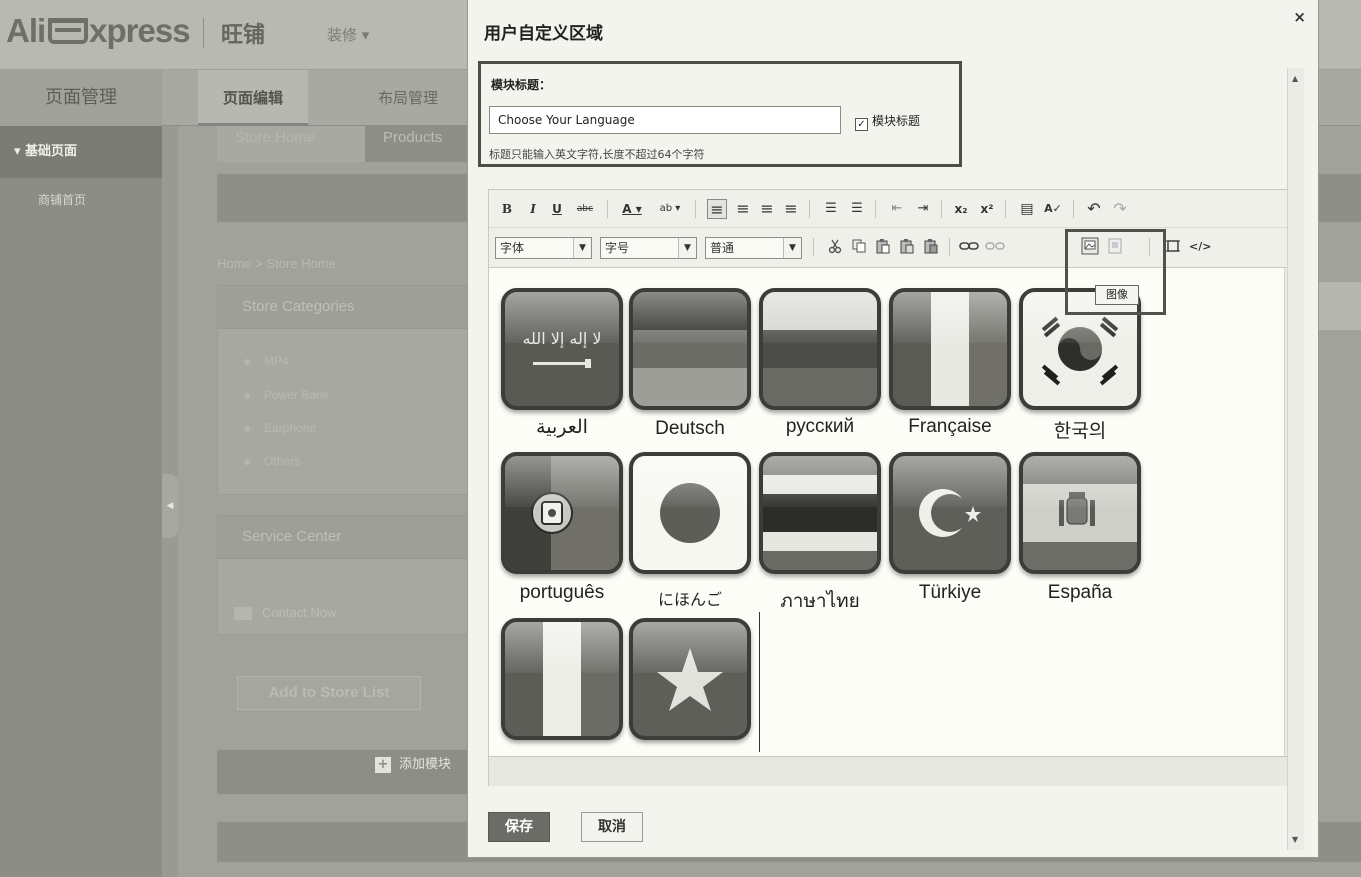  Describe the element at coordinates (895, 248) in the screenshot. I see `editor-toolbar-row2: 字体 ▼ 字号 ▼ 普通 ▼ </>` at that location.